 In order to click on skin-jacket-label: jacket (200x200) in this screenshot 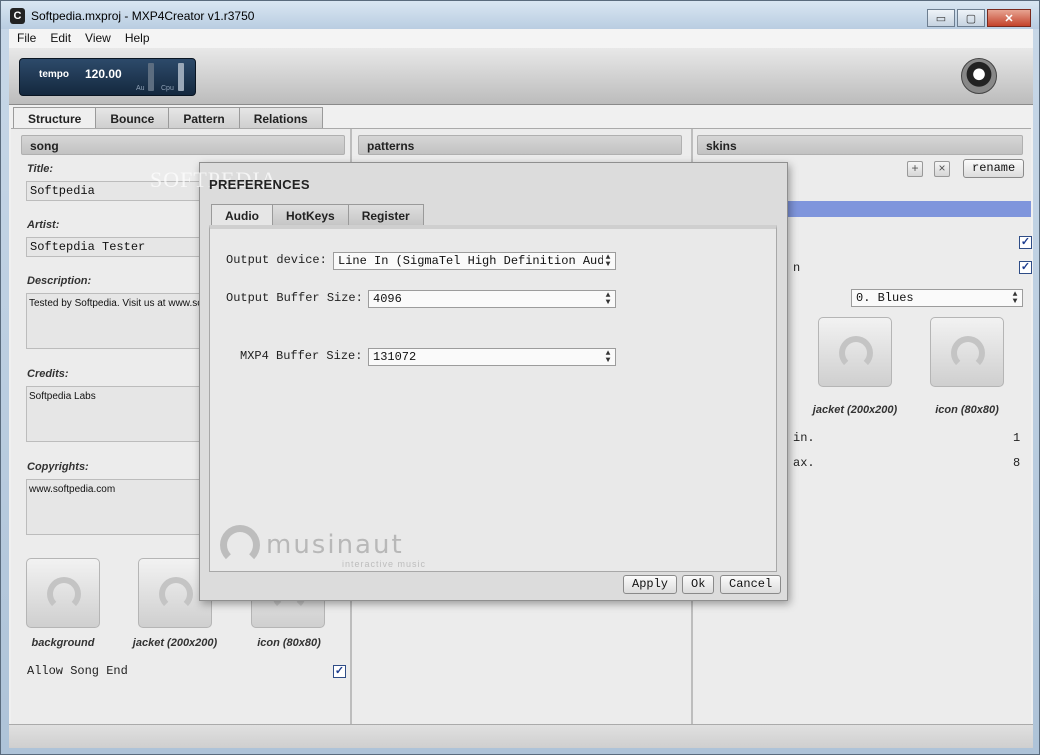, I will do `click(855, 410)`.